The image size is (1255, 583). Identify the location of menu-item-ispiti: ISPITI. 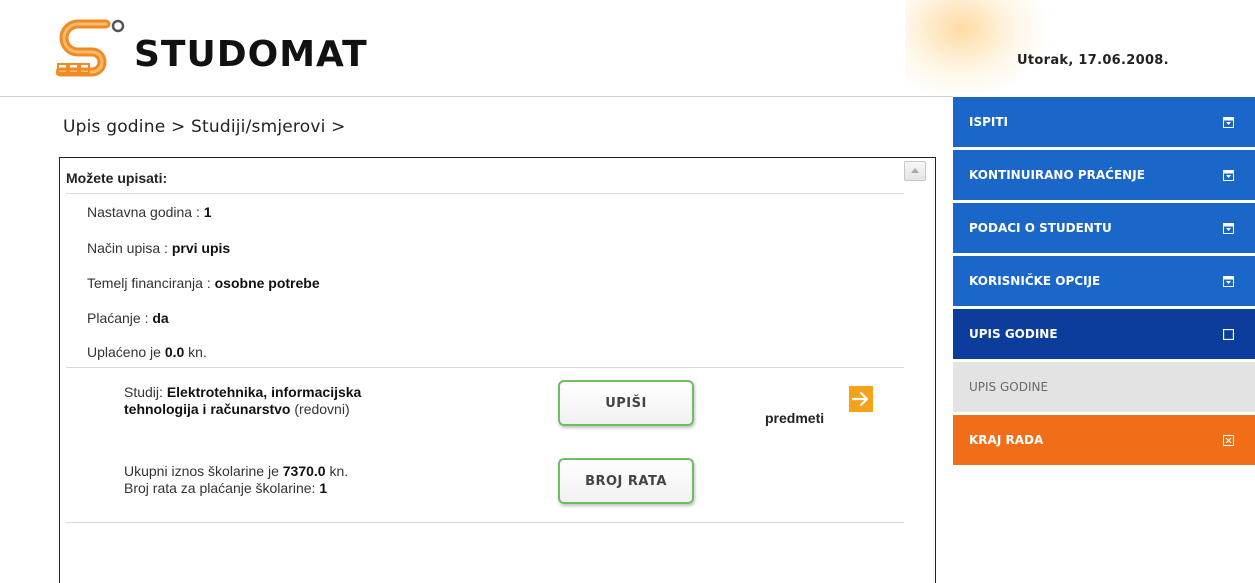
(1104, 122).